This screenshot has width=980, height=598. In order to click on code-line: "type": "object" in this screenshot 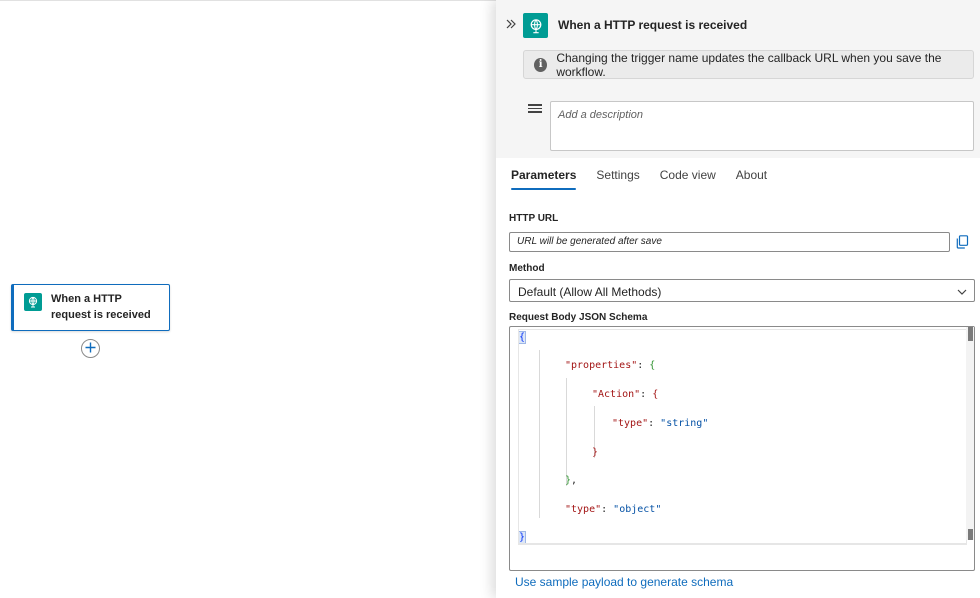, I will do `click(613, 510)`.